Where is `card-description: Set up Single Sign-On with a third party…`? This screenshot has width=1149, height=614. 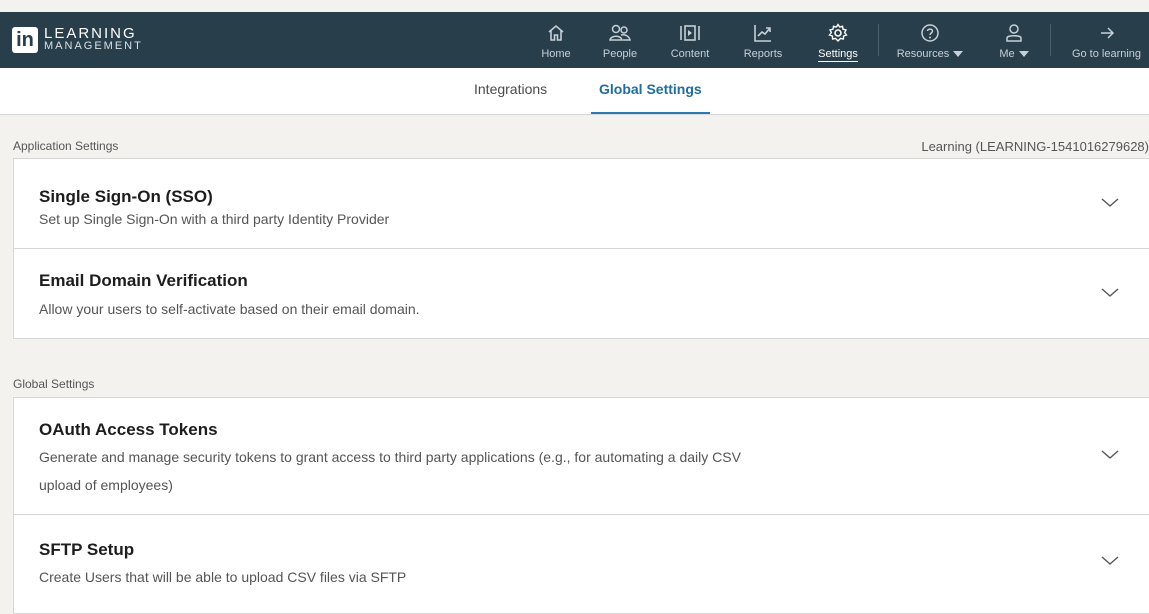 card-description: Set up Single Sign-On with a third party… is located at coordinates (214, 219).